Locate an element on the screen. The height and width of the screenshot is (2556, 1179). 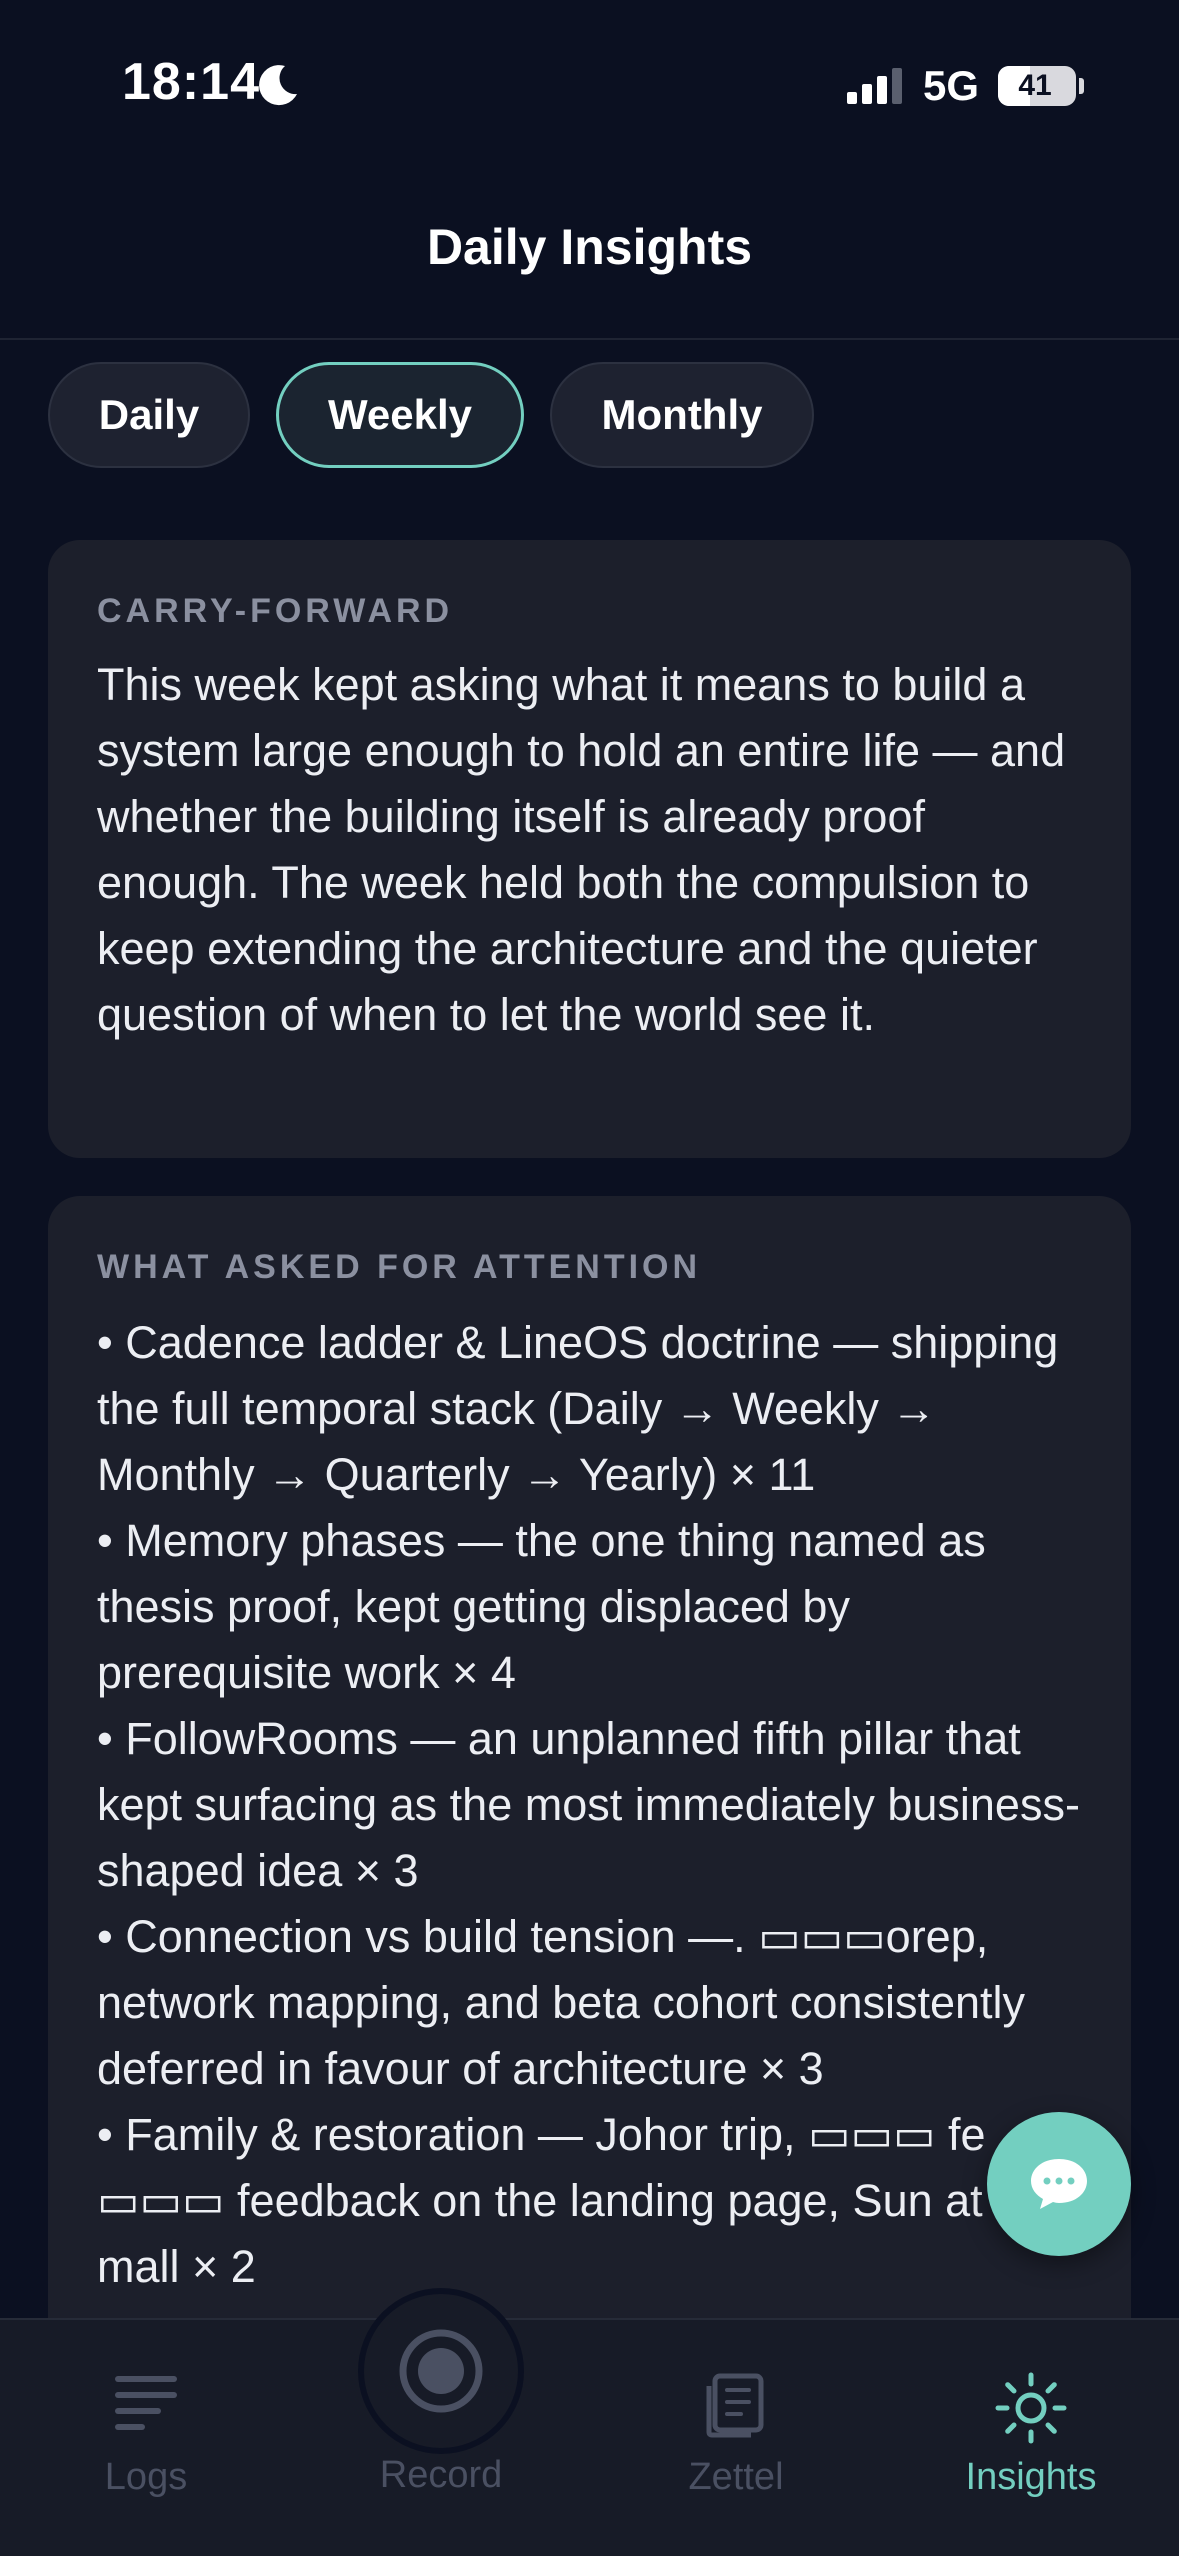
nav-insights-label: Insights is located at coordinates (1031, 2477).